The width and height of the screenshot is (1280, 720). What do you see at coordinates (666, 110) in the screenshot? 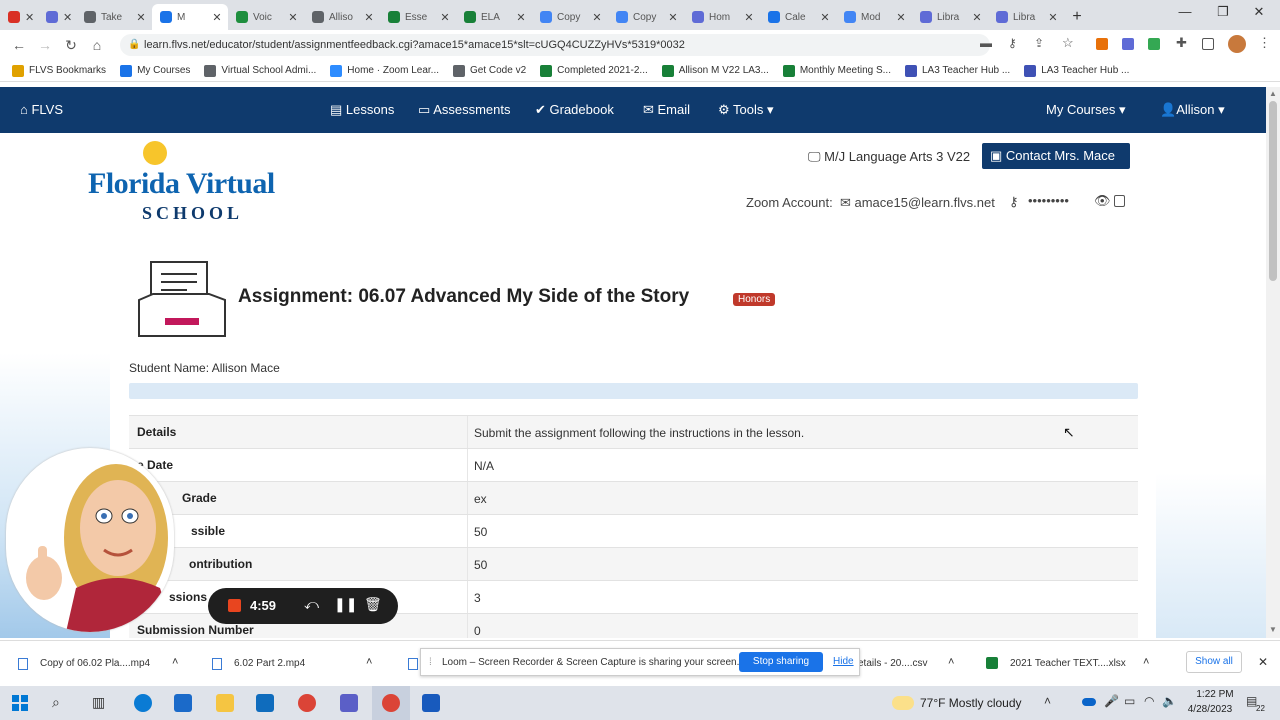
I see `nav-email: ✉ Email` at bounding box center [666, 110].